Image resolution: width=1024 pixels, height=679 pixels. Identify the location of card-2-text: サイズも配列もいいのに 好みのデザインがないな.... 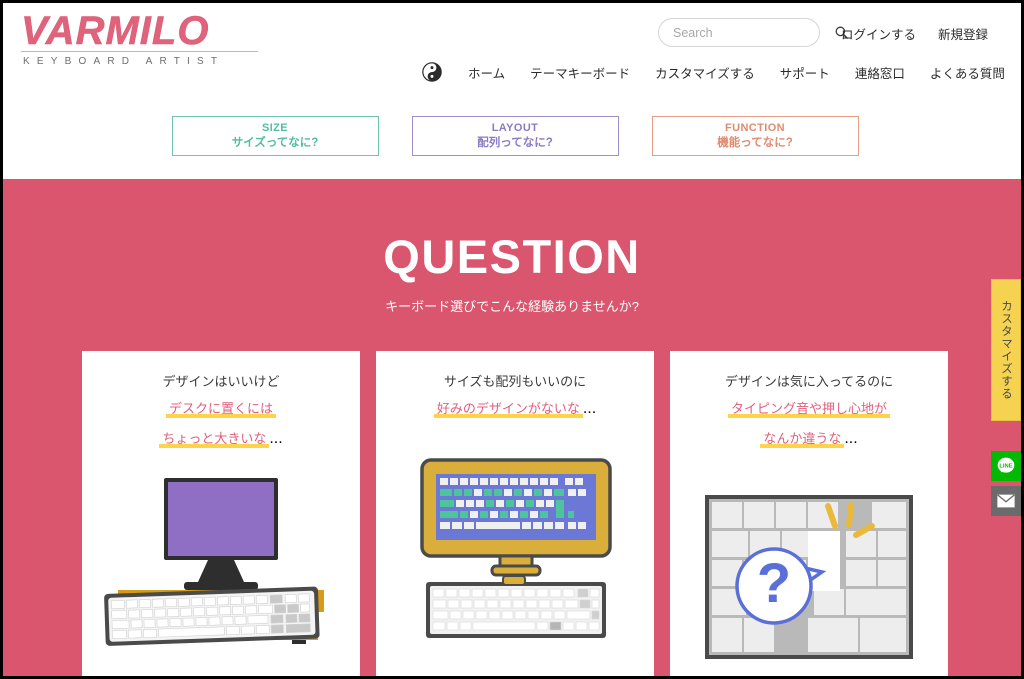
(515, 402).